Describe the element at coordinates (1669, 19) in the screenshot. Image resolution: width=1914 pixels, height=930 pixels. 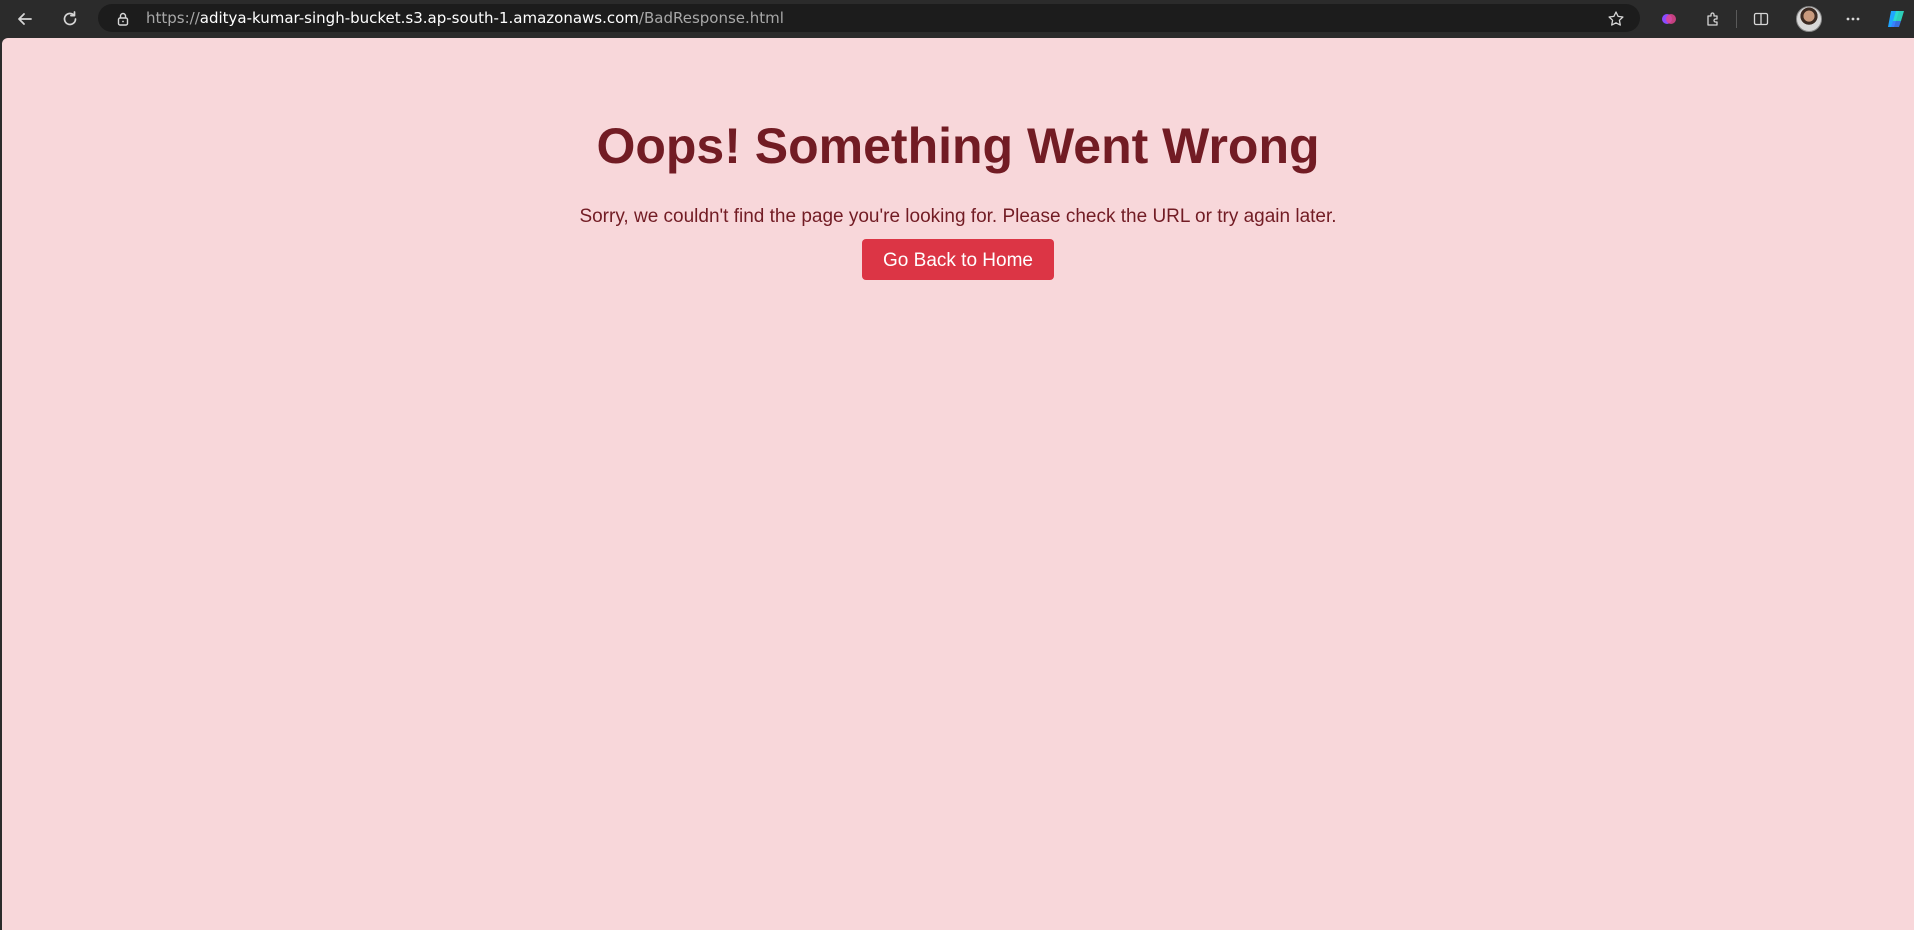
I see `extension-color-icon` at that location.